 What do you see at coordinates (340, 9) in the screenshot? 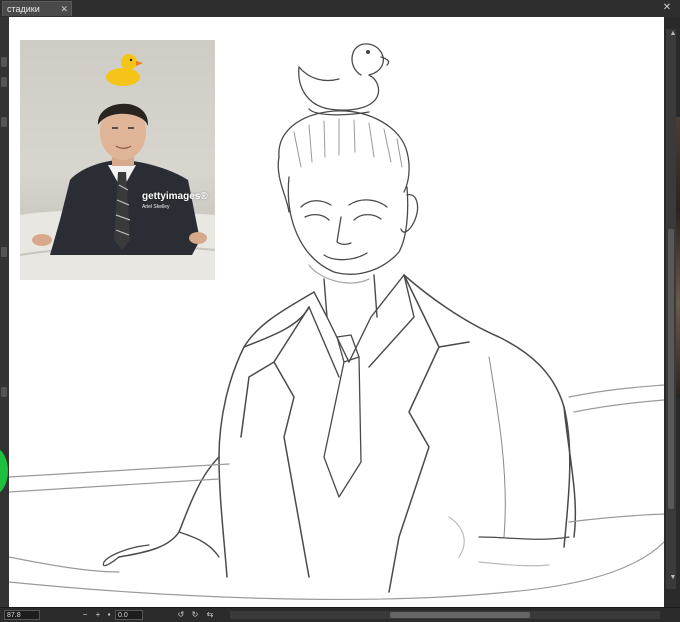
I see `tab-bar: стадики ✕ ✕` at bounding box center [340, 9].